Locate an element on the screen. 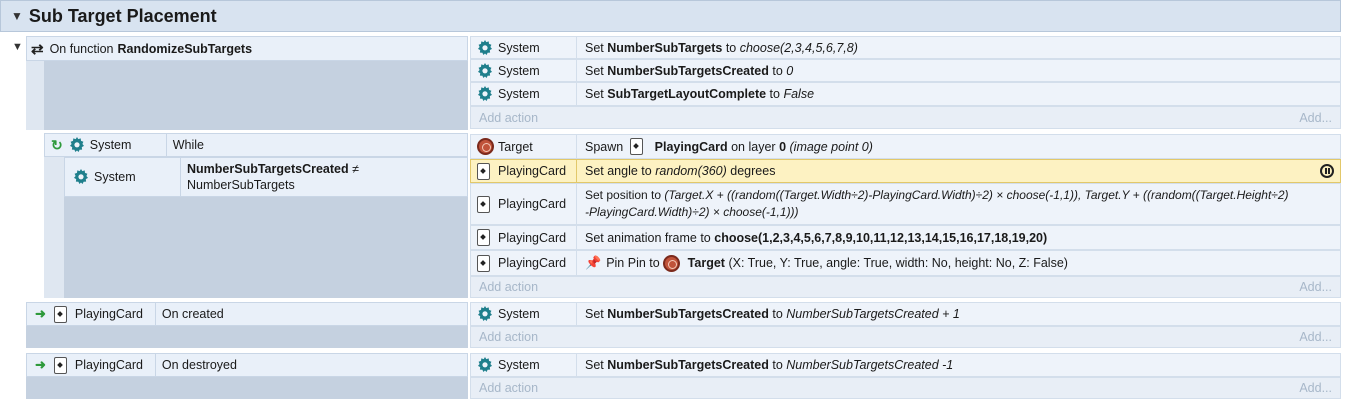 This screenshot has height=405, width=1348. pause-icon is located at coordinates (1327, 171).